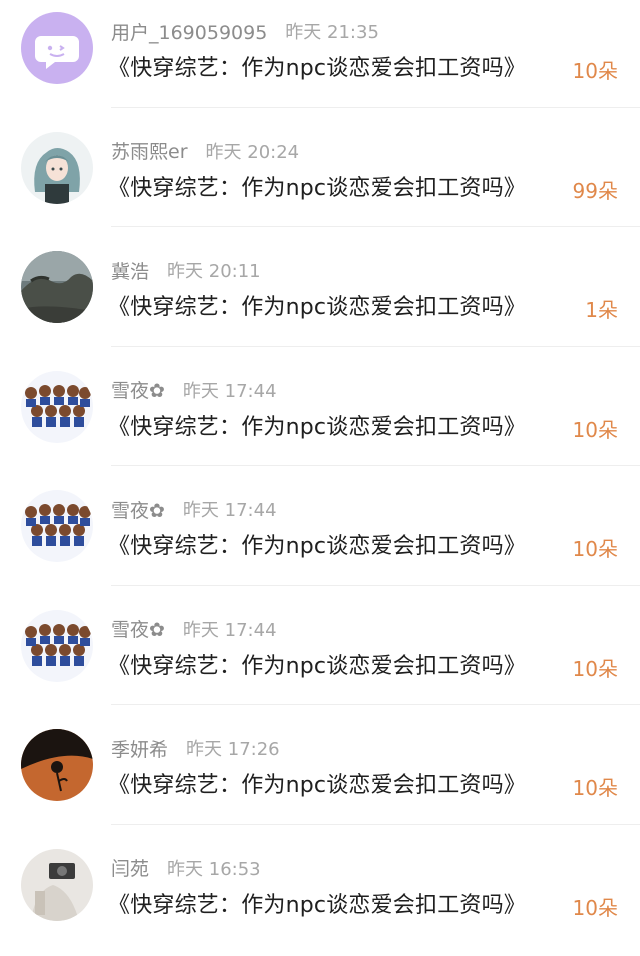 This screenshot has height=956, width=640. What do you see at coordinates (601, 308) in the screenshot?
I see `flower-count: 1朵` at bounding box center [601, 308].